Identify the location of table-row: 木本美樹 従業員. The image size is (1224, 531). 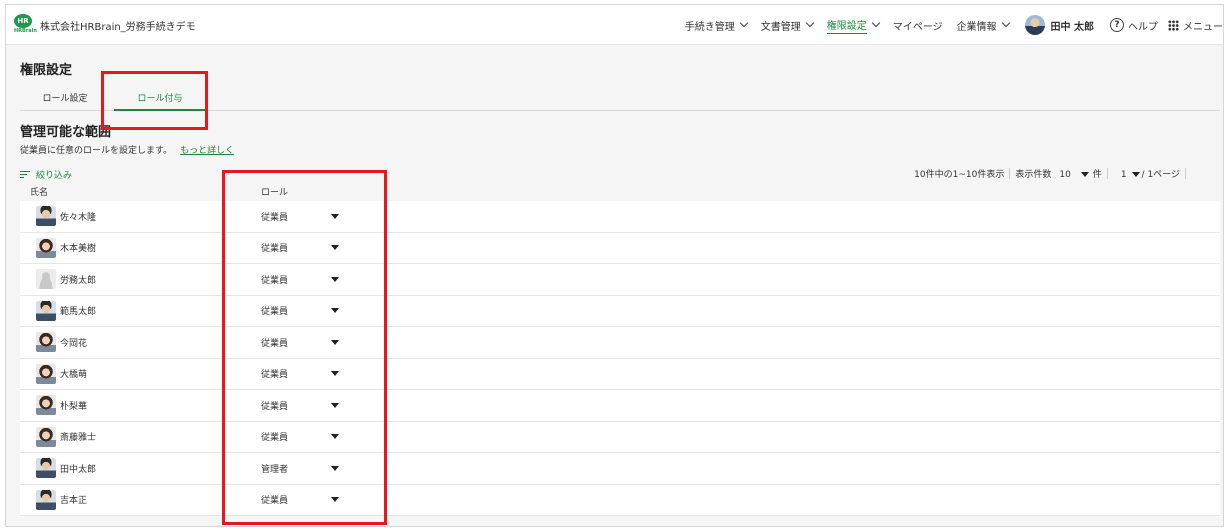
(620, 248).